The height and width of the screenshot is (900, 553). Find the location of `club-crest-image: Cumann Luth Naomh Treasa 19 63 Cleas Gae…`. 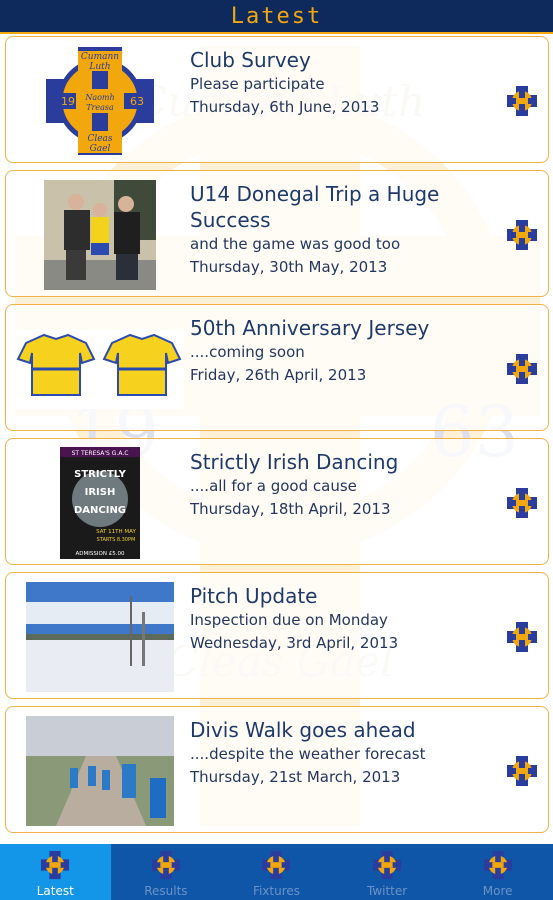

club-crest-image: Cumann Luth Naomh Treasa 19 63 Cleas Gae… is located at coordinates (100, 100).